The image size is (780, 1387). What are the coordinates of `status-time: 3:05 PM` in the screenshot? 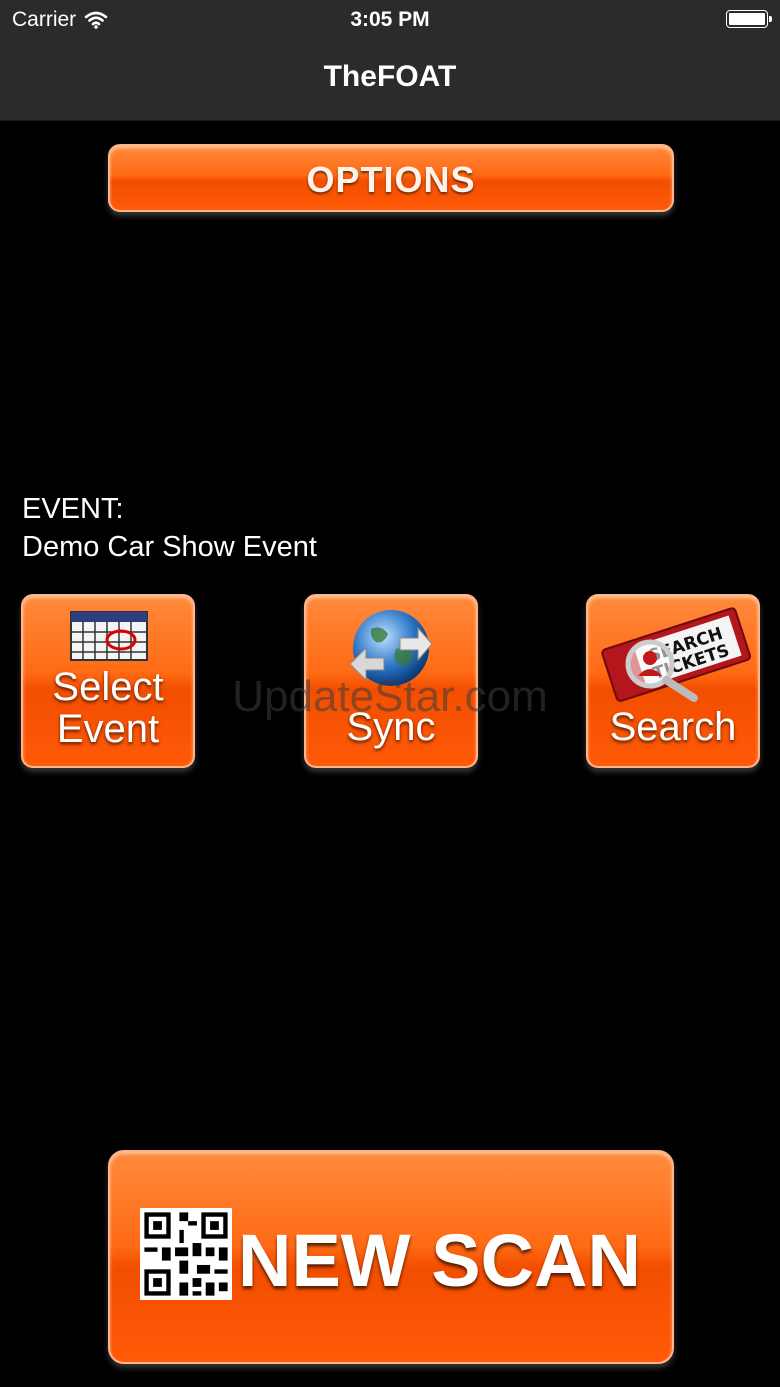 It's located at (390, 19).